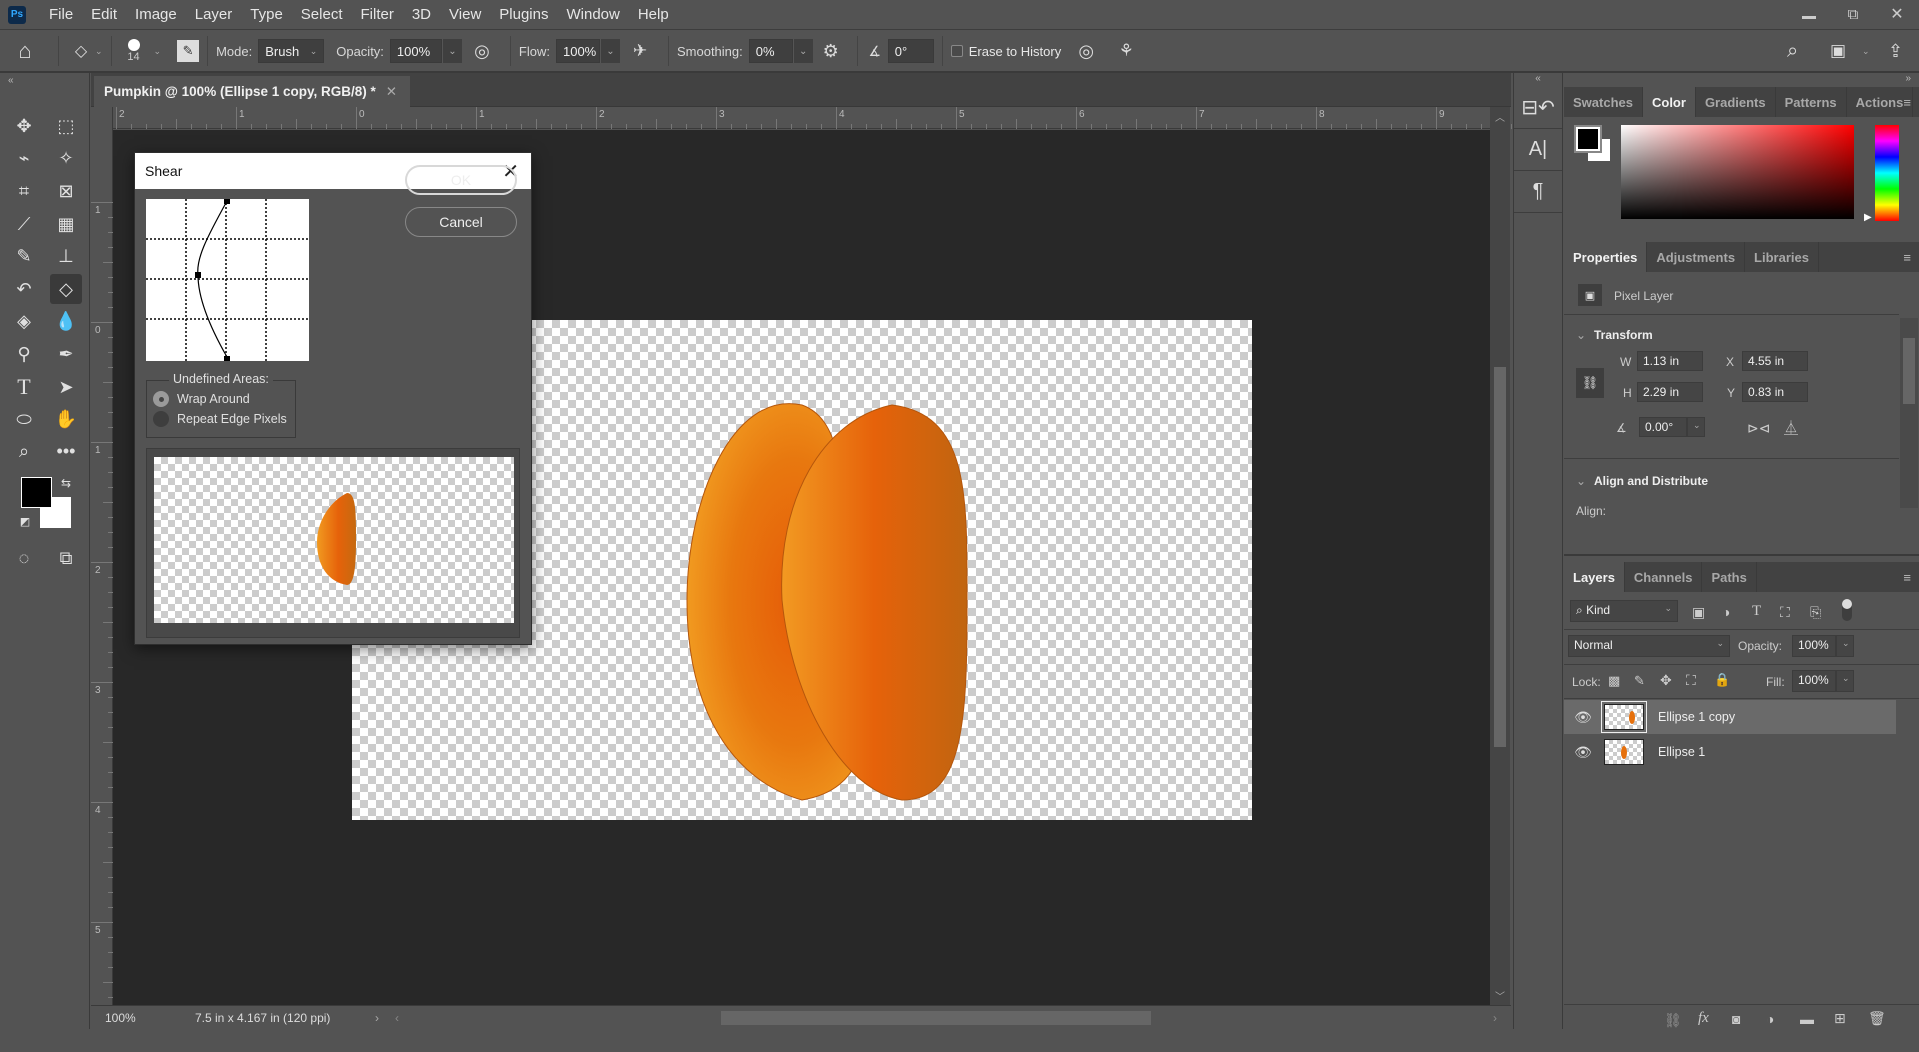 The image size is (1919, 1052). What do you see at coordinates (640, 51) in the screenshot?
I see `airbrush-icon: ✈` at bounding box center [640, 51].